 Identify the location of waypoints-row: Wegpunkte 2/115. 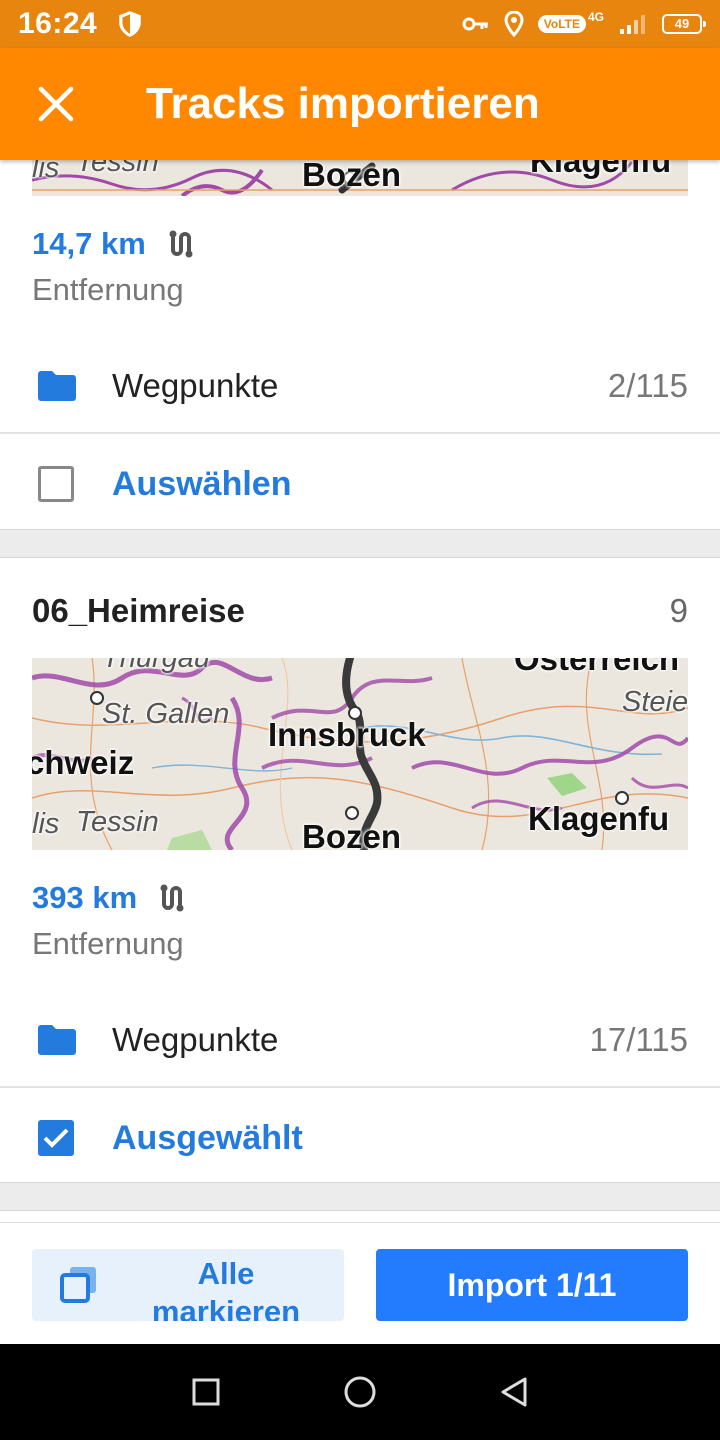
(360, 386).